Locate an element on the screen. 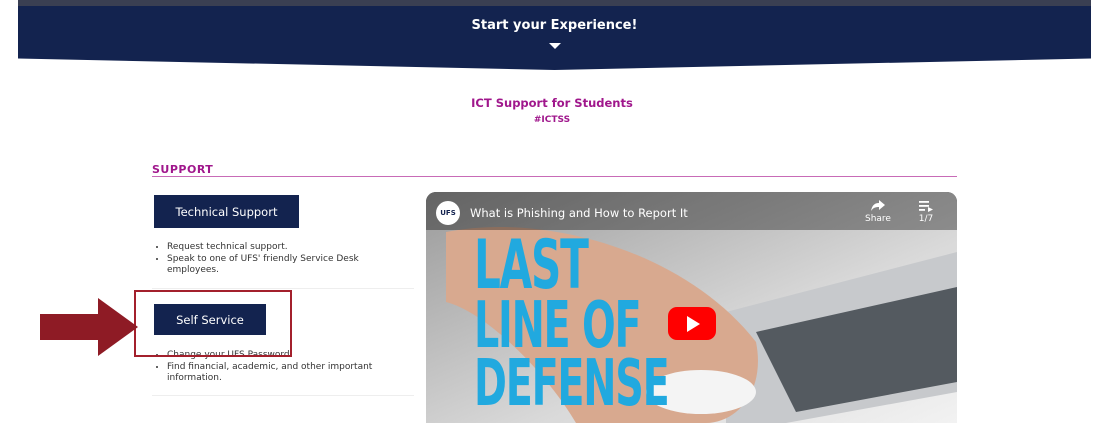 Image resolution: width=1104 pixels, height=423 pixels. play-icon is located at coordinates (693, 323).